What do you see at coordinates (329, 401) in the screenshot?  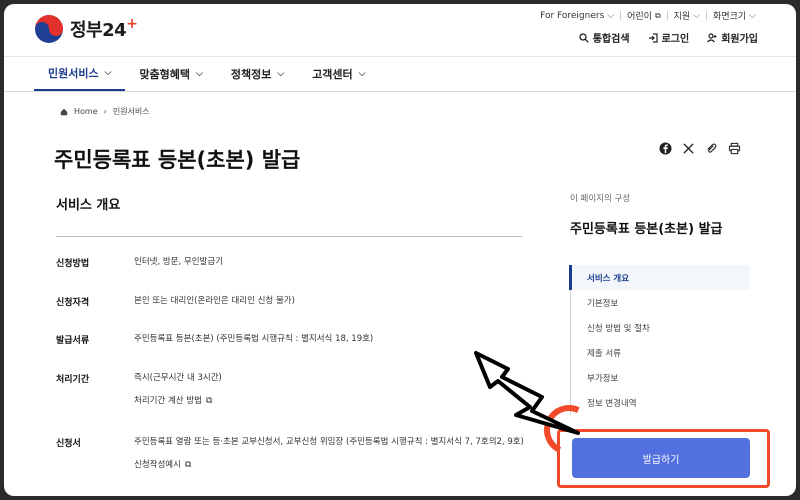 I see `processing-time-link: 처리기간 계산 방법 ⧉` at bounding box center [329, 401].